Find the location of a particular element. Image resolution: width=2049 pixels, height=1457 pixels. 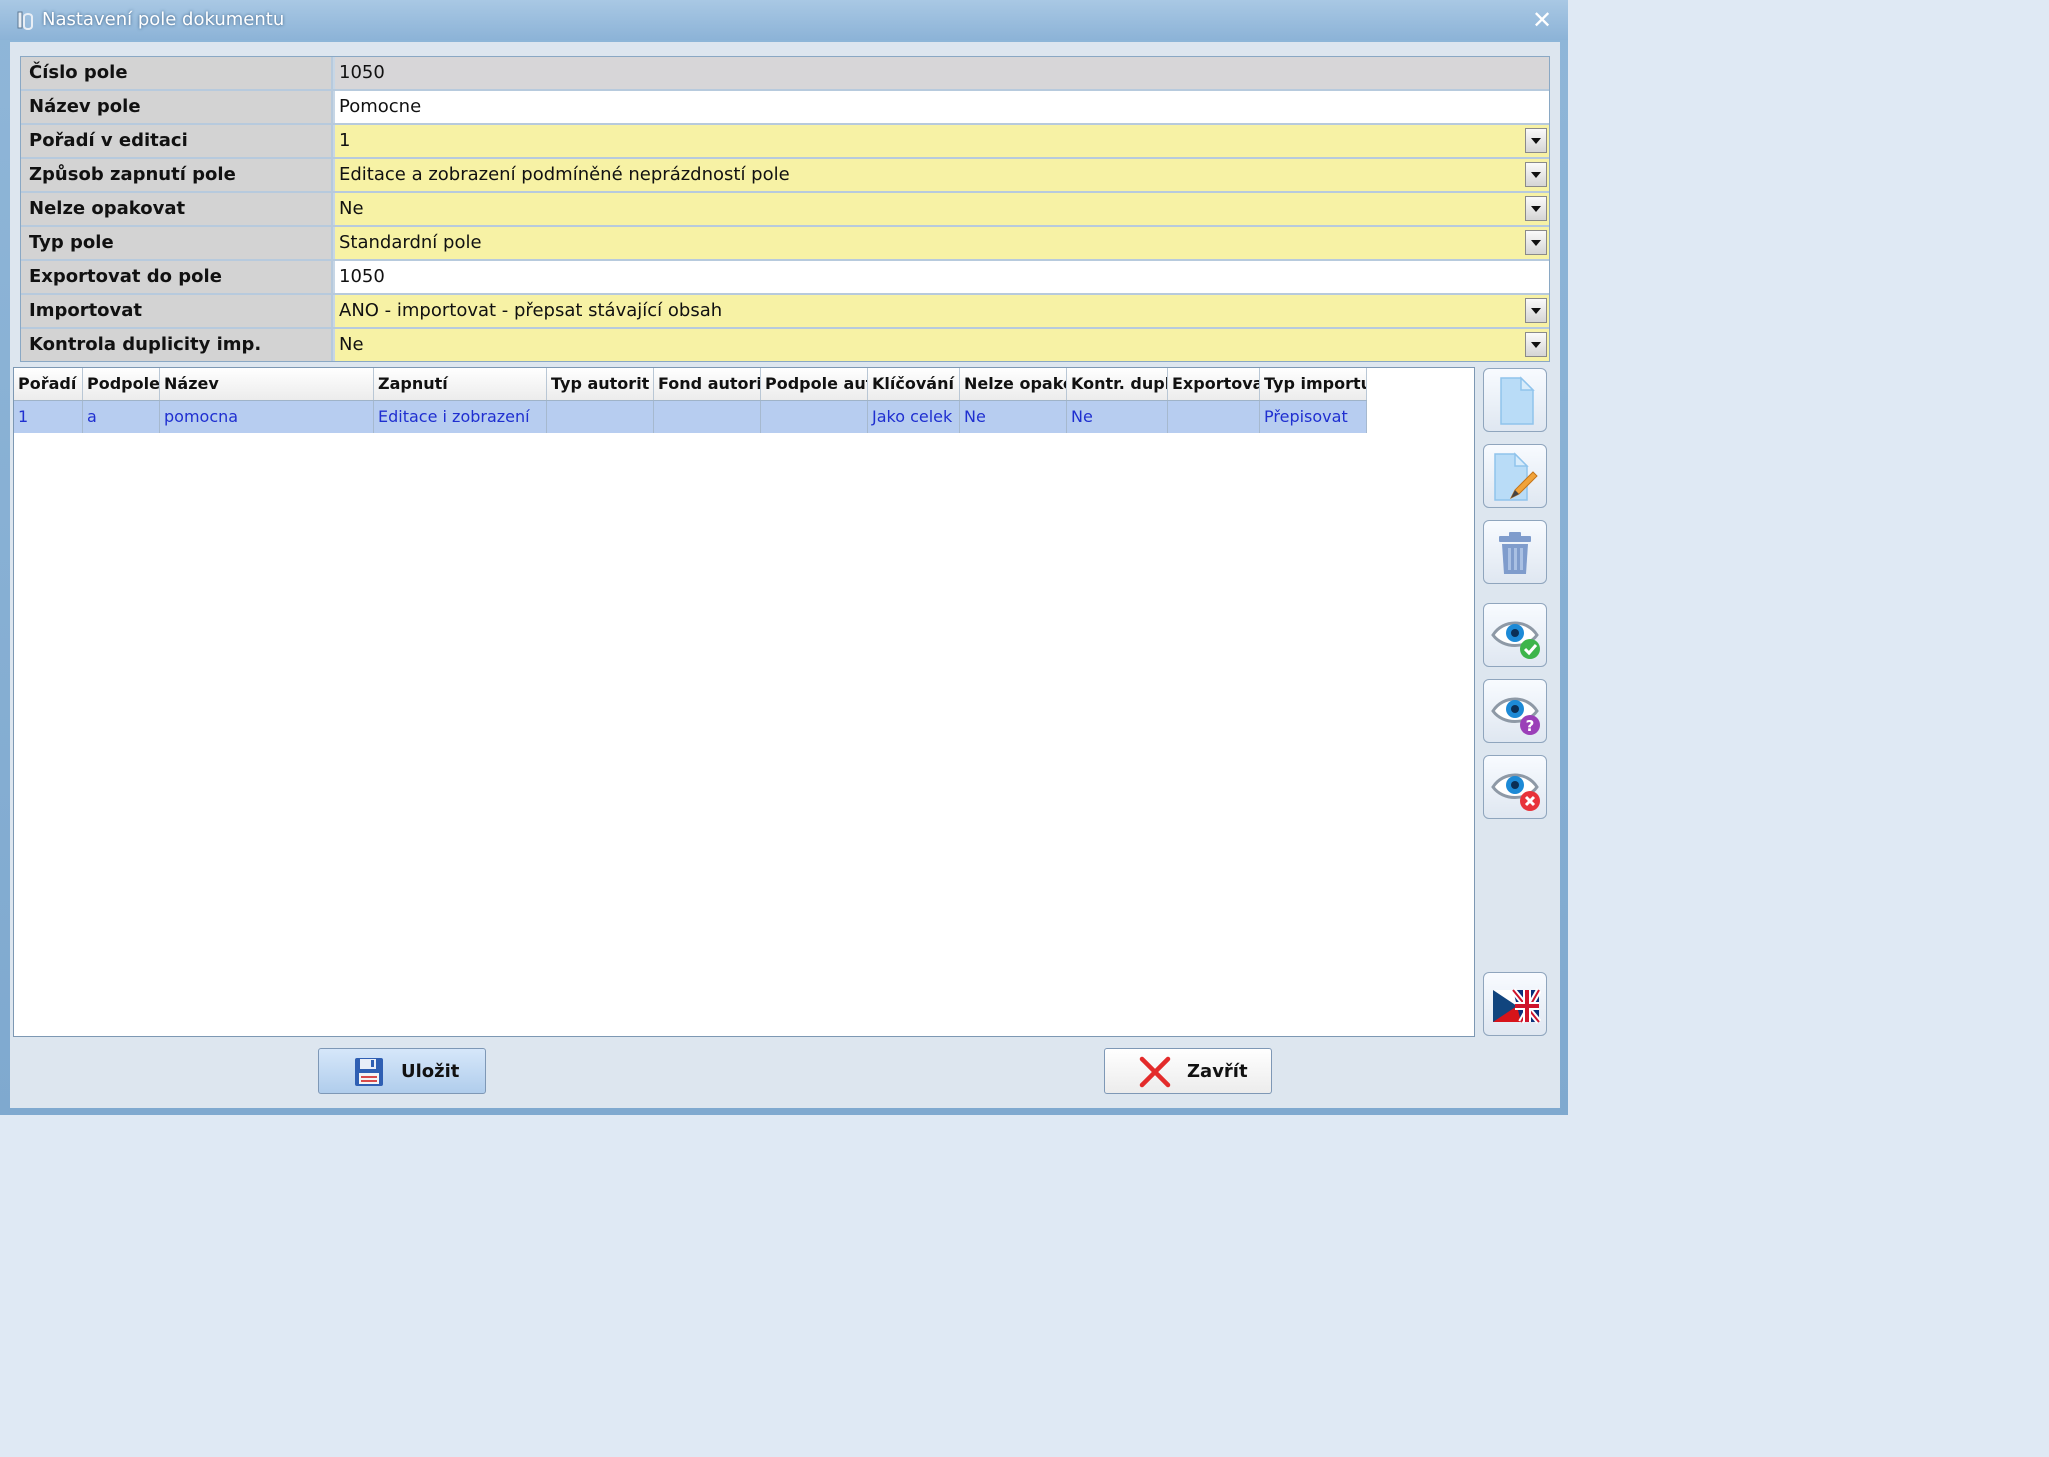

property-row: Pořadí v editaci 1 is located at coordinates (785, 142).